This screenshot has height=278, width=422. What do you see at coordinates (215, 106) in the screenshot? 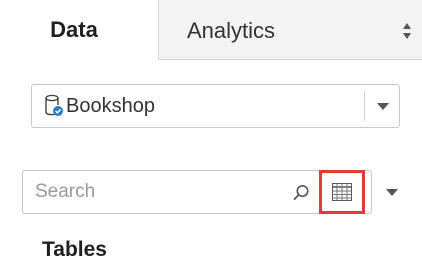
I see `data-source-dropdown: Bookshop` at bounding box center [215, 106].